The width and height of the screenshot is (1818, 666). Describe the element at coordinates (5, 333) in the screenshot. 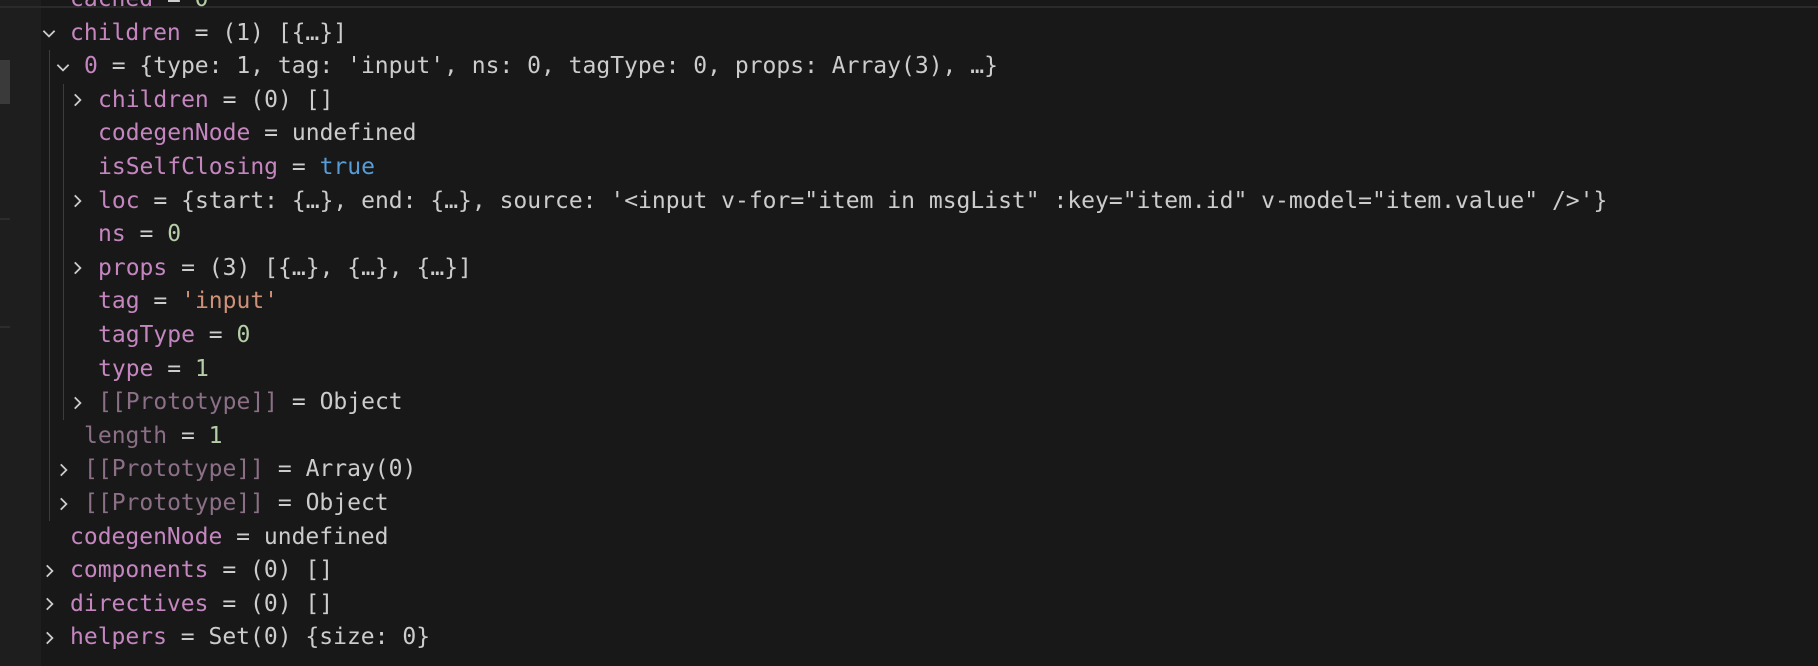

I see `activity-bar` at that location.